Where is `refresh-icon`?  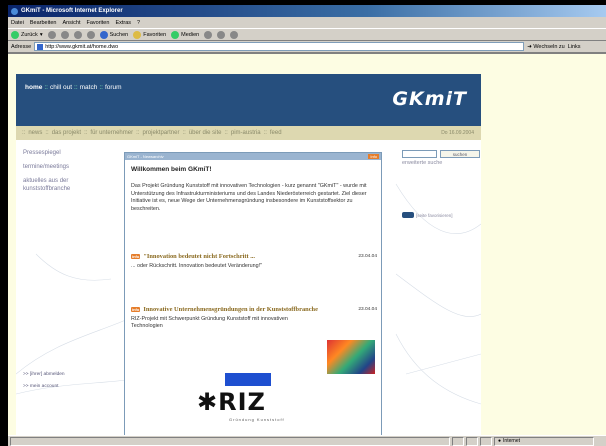
refresh-icon is located at coordinates (77, 34).